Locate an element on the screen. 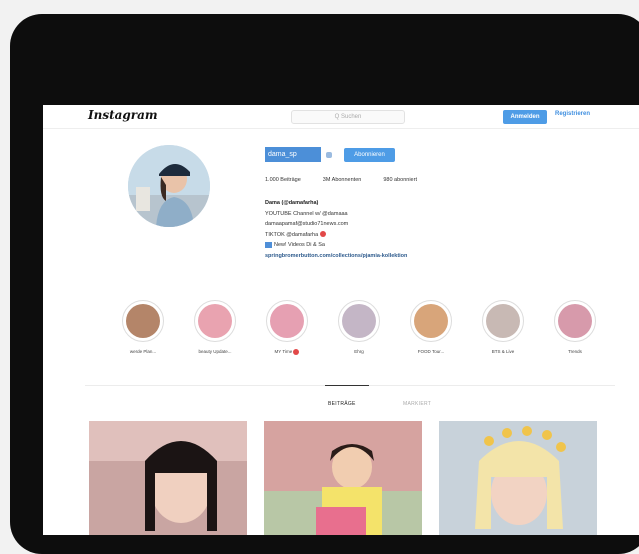 The height and width of the screenshot is (554, 639). highlight-item: Trends is located at coordinates (575, 327).